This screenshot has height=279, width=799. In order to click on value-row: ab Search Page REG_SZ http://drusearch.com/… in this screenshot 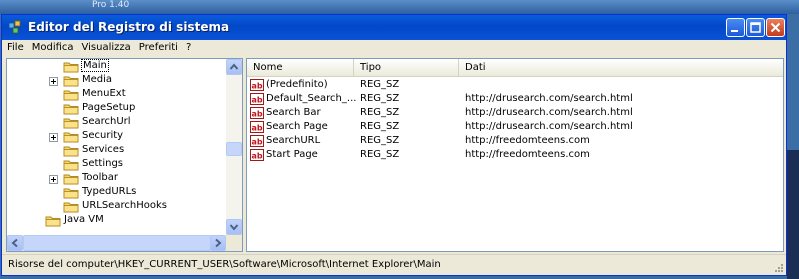, I will do `click(515, 127)`.